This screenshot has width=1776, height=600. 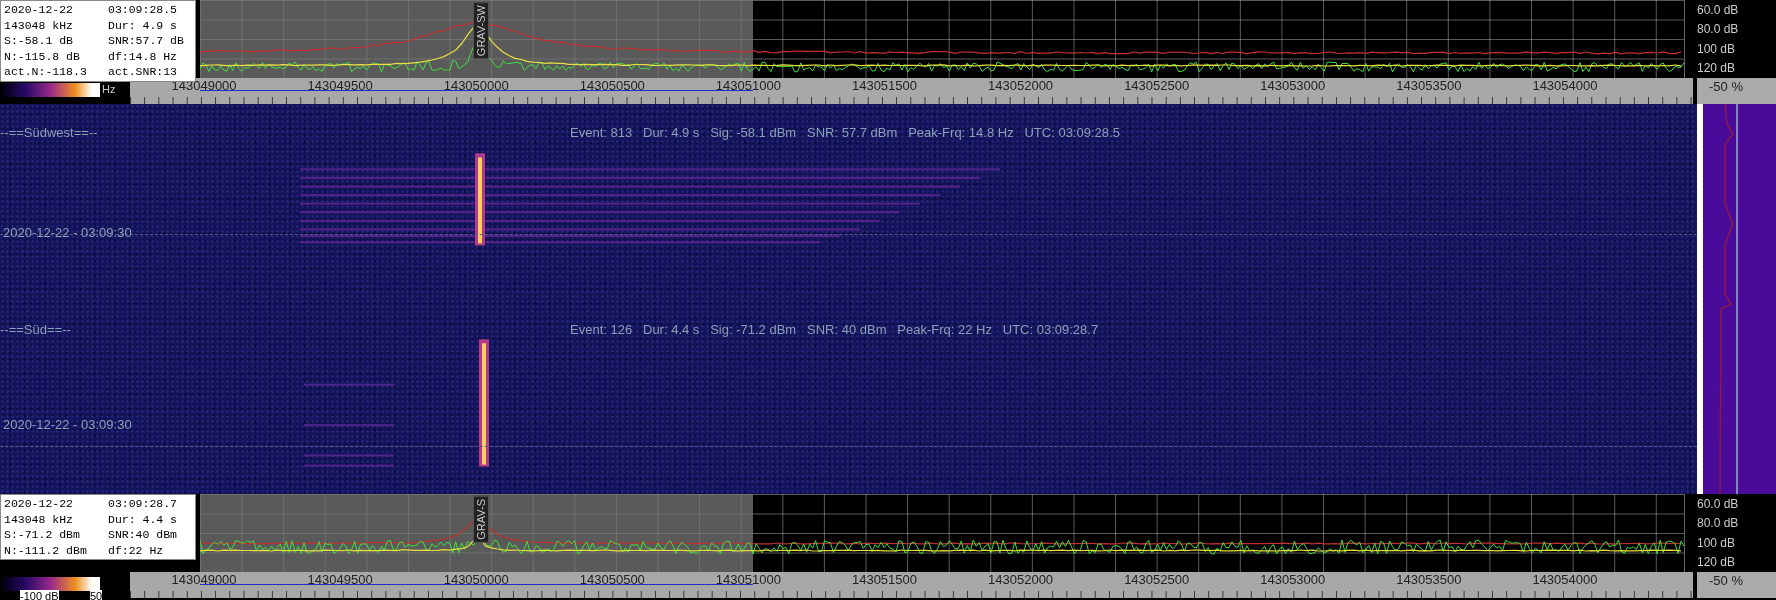 What do you see at coordinates (845, 132) in the screenshot?
I see `event-summary: Event: 813 Dur: 4.9 s Sig: -58.1 dBm SNR: 57.7 dBm Peak-Frq: 14.8 Hz UTC: 03:09:28.5` at bounding box center [845, 132].